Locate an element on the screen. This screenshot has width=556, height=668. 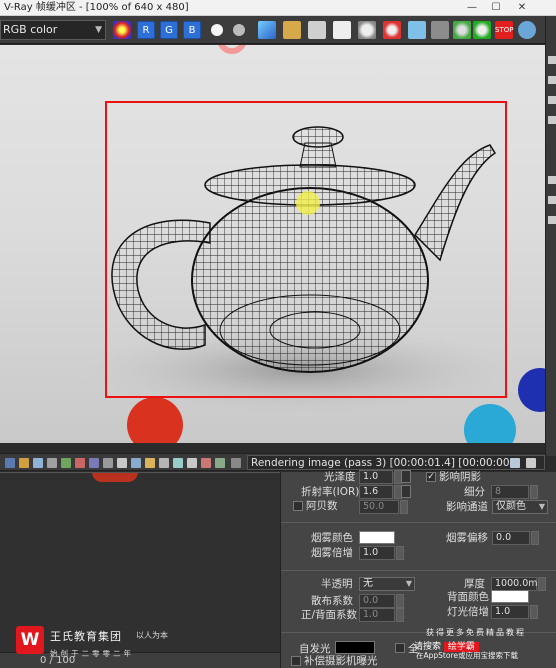
srgb-icon is located at coordinates (178, 463).